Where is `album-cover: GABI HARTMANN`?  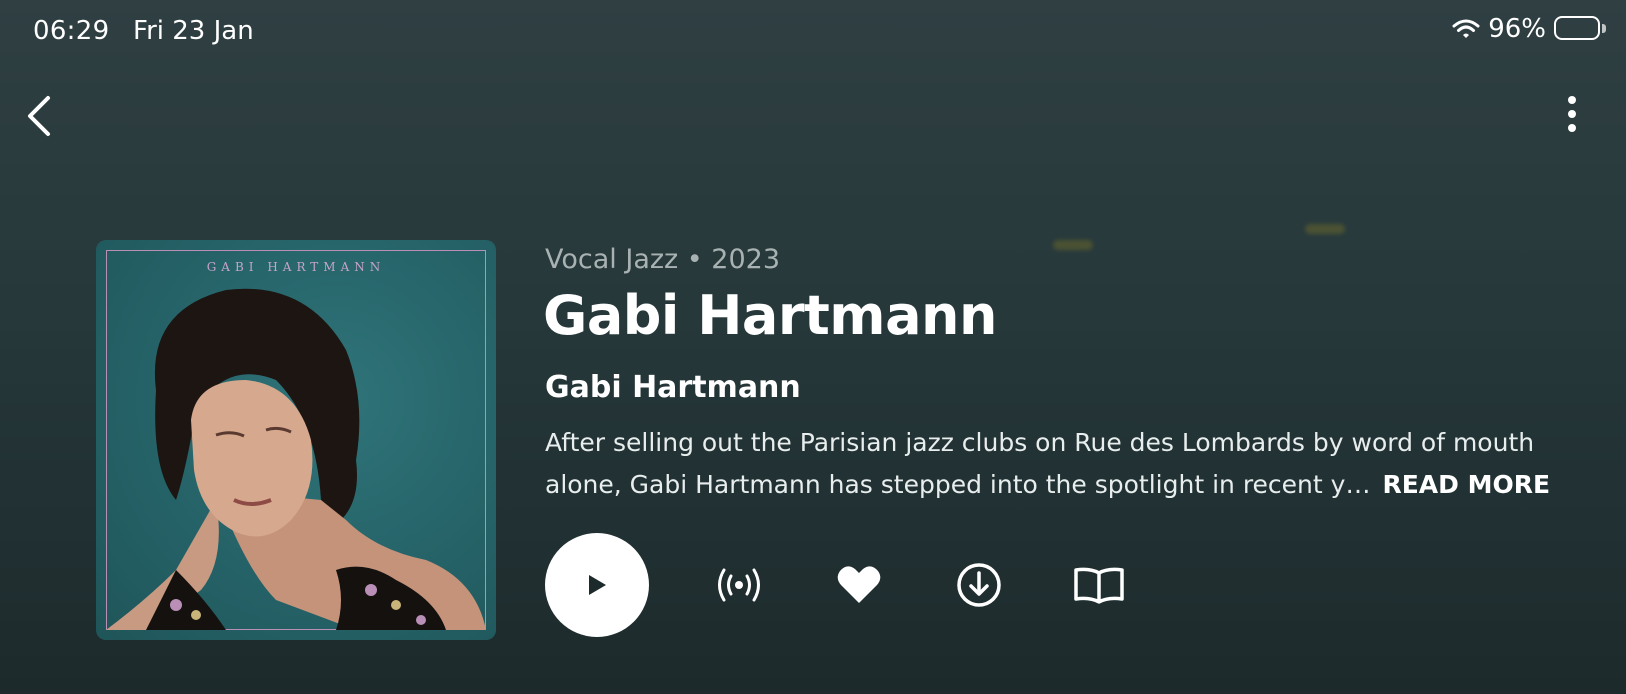 album-cover: GABI HARTMANN is located at coordinates (296, 440).